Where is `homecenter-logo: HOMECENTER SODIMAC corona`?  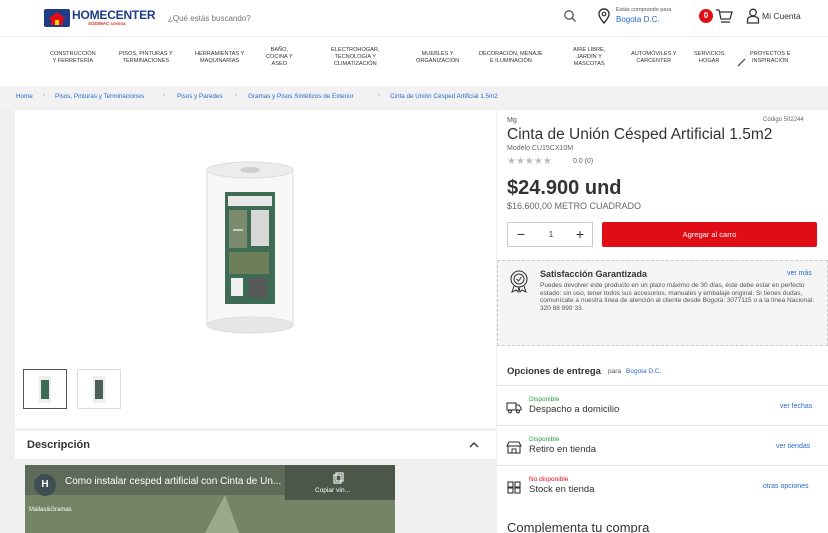 homecenter-logo: HOMECENTER SODIMAC corona is located at coordinates (100, 19).